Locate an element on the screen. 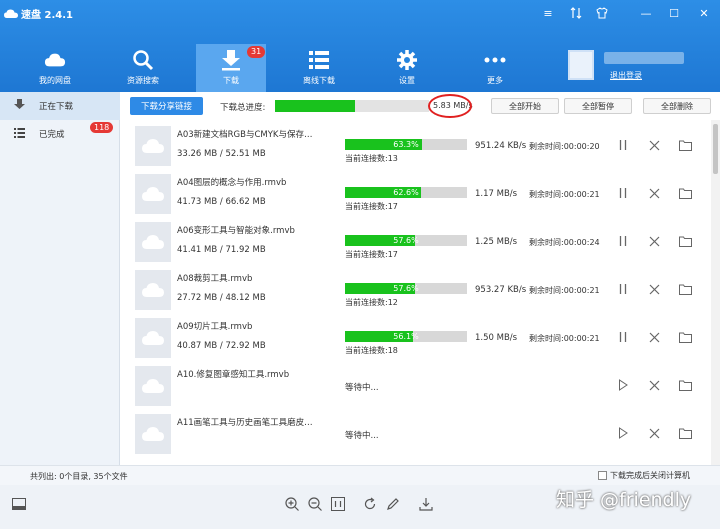 This screenshot has height=529, width=720. avatar is located at coordinates (581, 65).